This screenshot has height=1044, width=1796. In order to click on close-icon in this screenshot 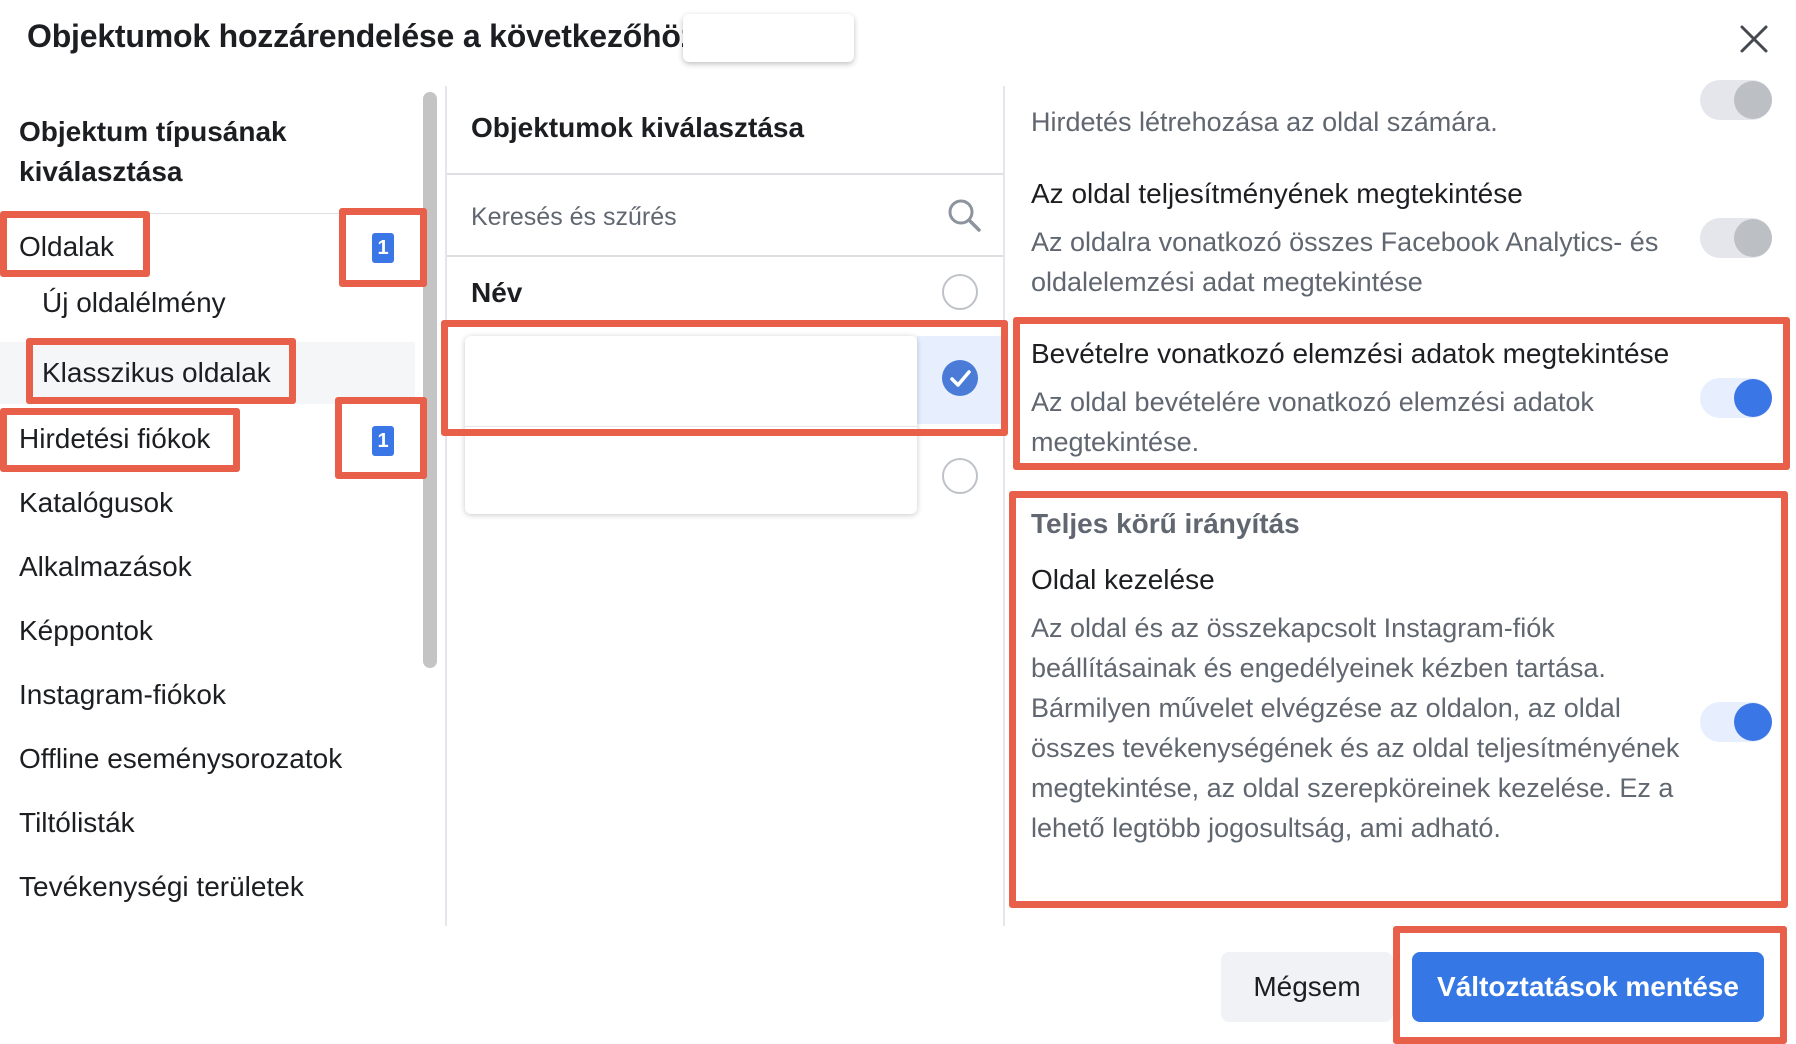, I will do `click(1754, 39)`.